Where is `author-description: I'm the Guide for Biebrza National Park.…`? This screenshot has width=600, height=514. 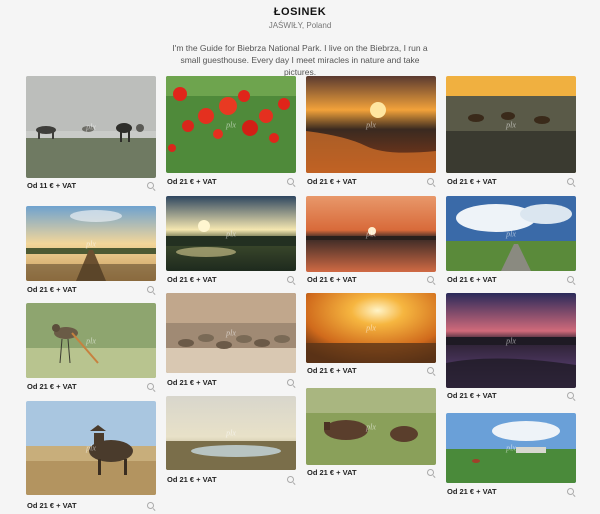
author-description: I'm the Guide for Biebrza National Park.… is located at coordinates (300, 60).